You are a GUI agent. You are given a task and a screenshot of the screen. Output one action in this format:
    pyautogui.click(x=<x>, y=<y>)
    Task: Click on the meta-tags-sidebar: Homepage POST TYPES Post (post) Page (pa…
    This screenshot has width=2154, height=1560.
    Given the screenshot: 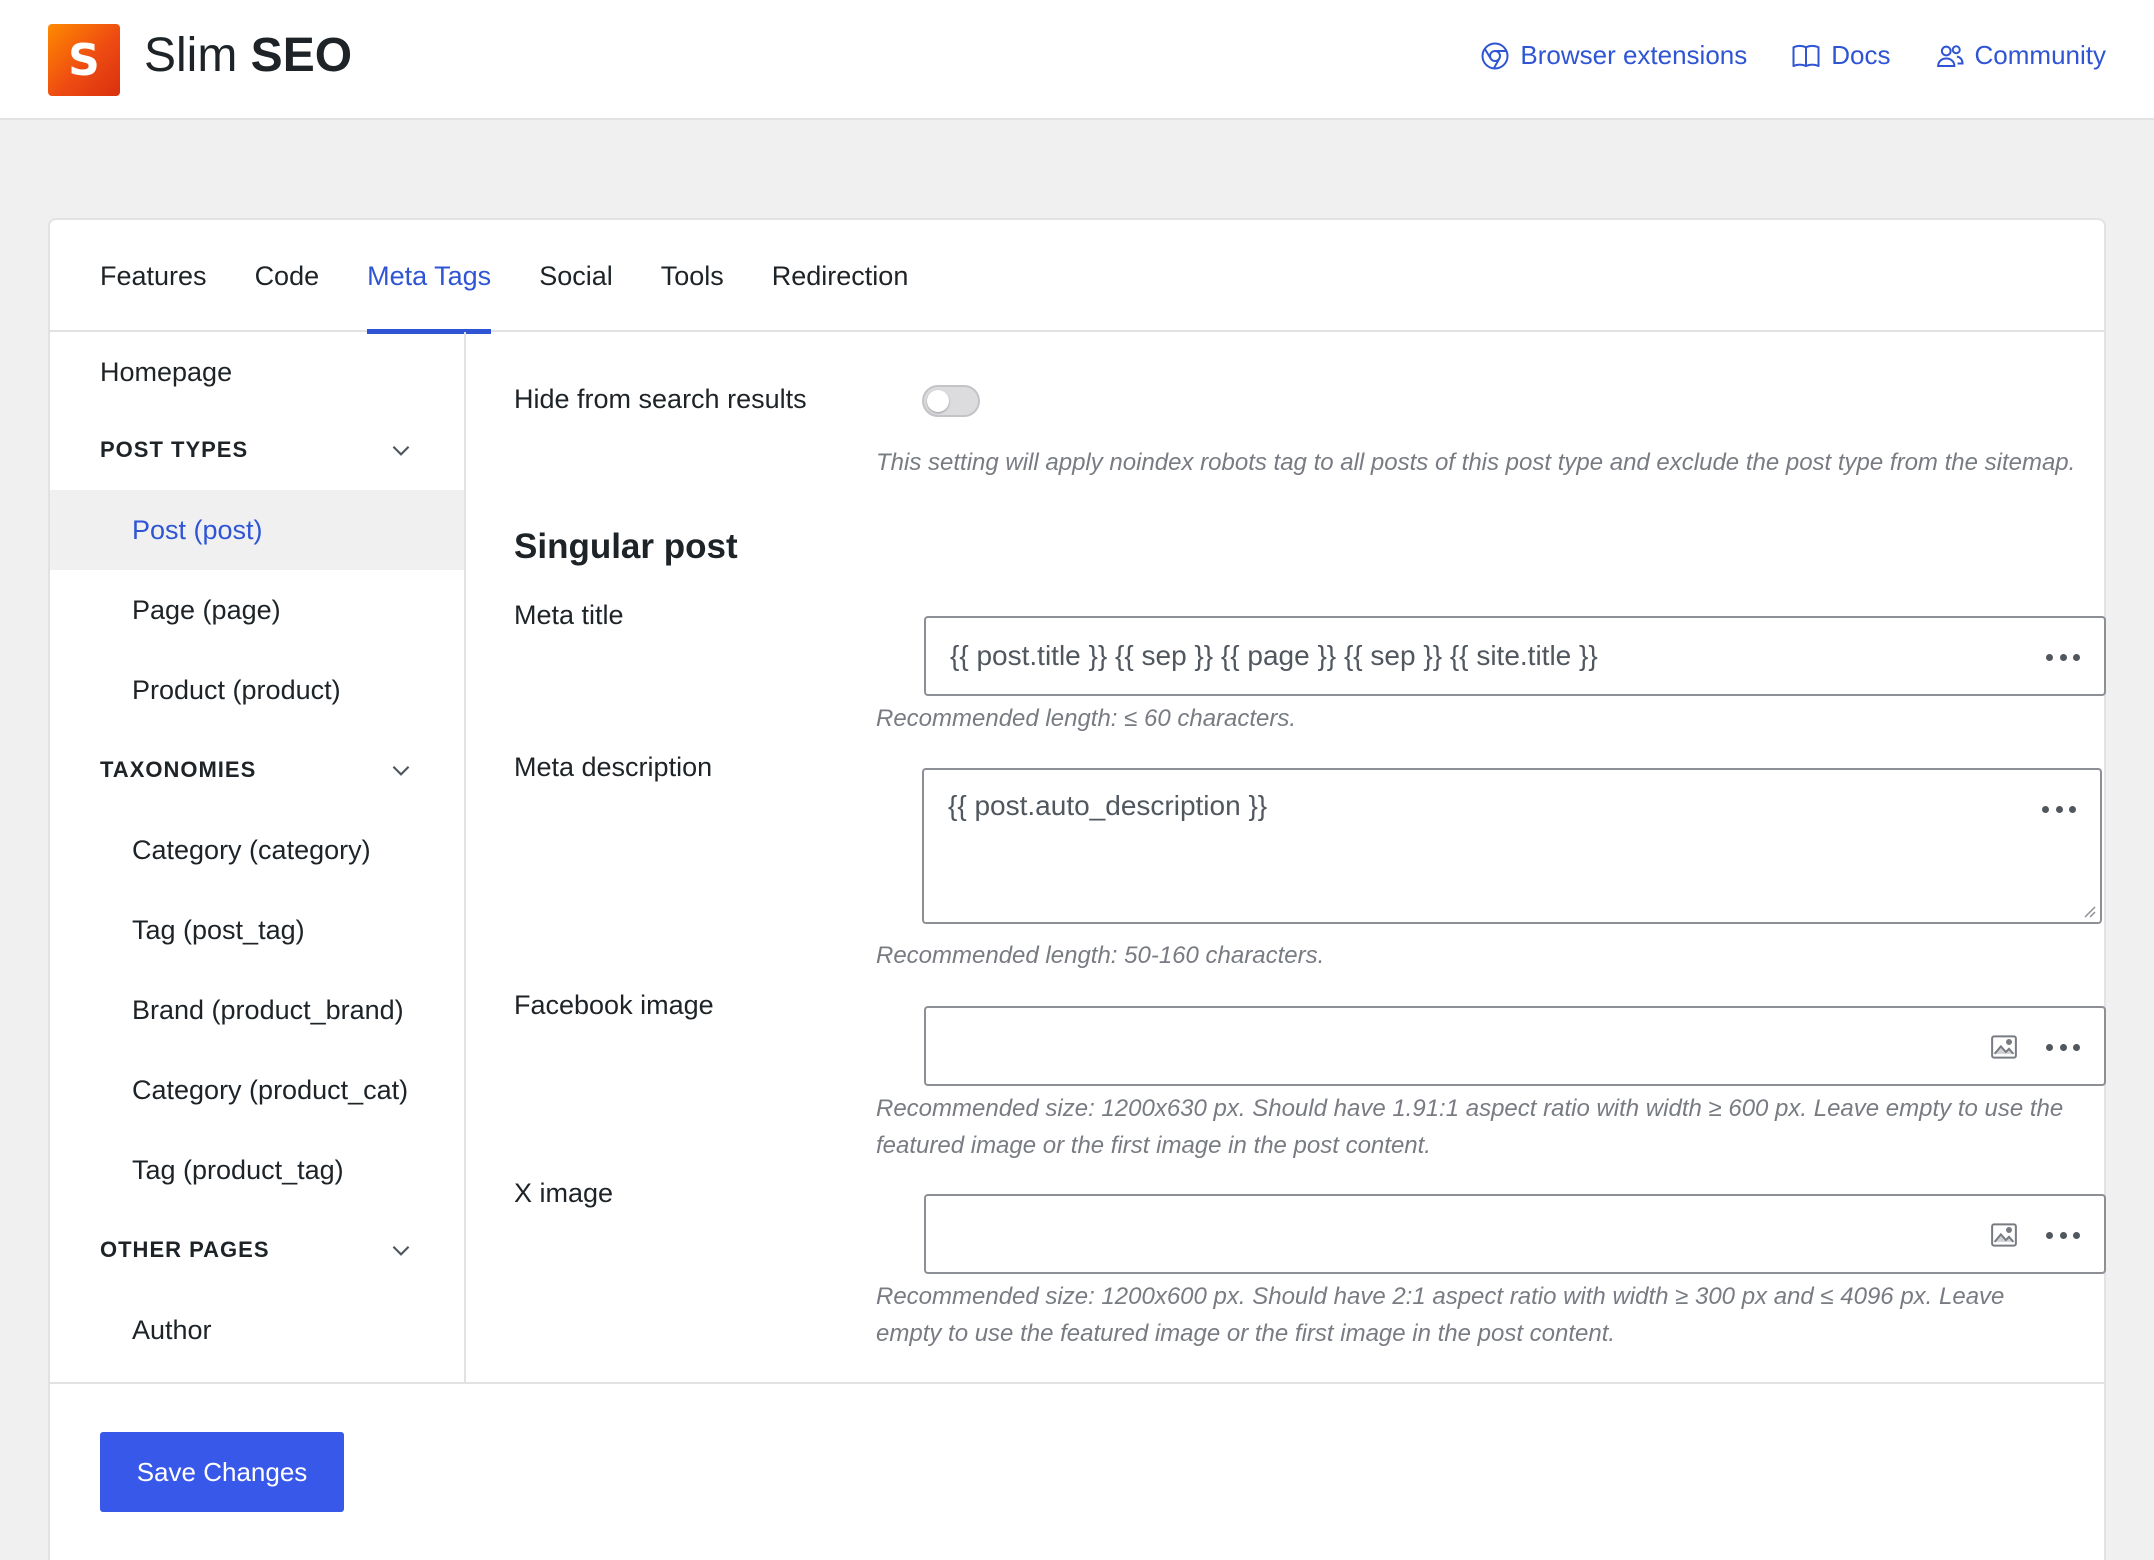 What is the action you would take?
    pyautogui.click(x=258, y=857)
    